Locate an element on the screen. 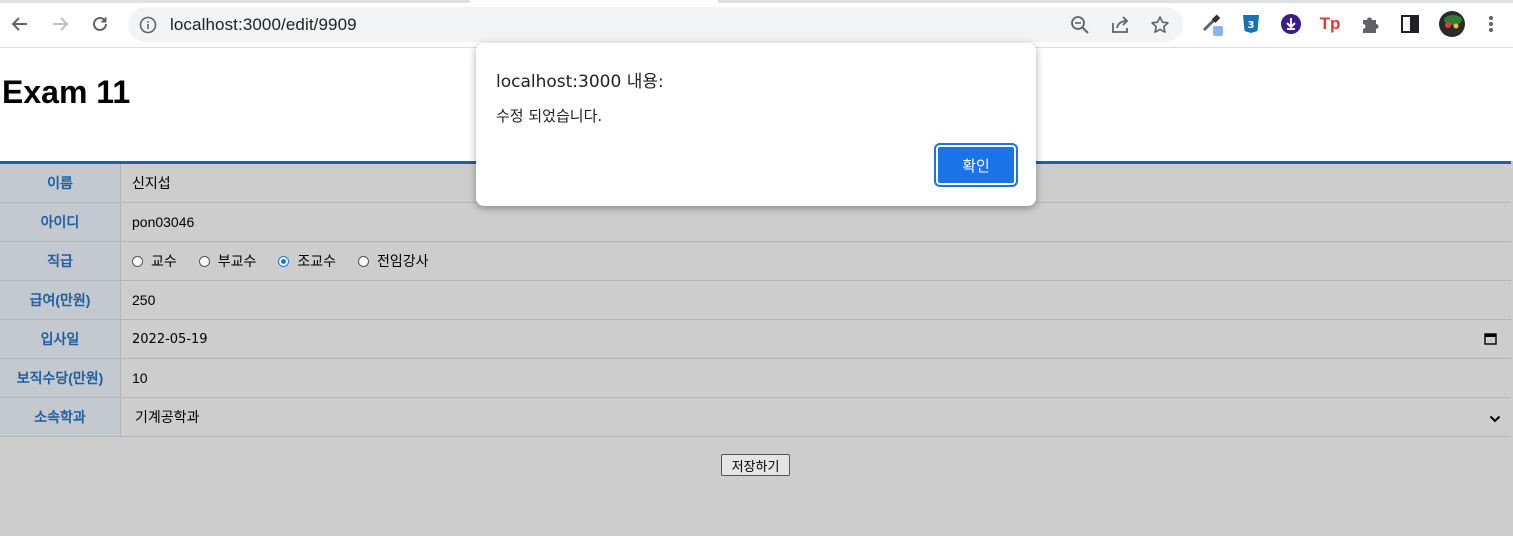  page-title: Exam 11 is located at coordinates (66, 92).